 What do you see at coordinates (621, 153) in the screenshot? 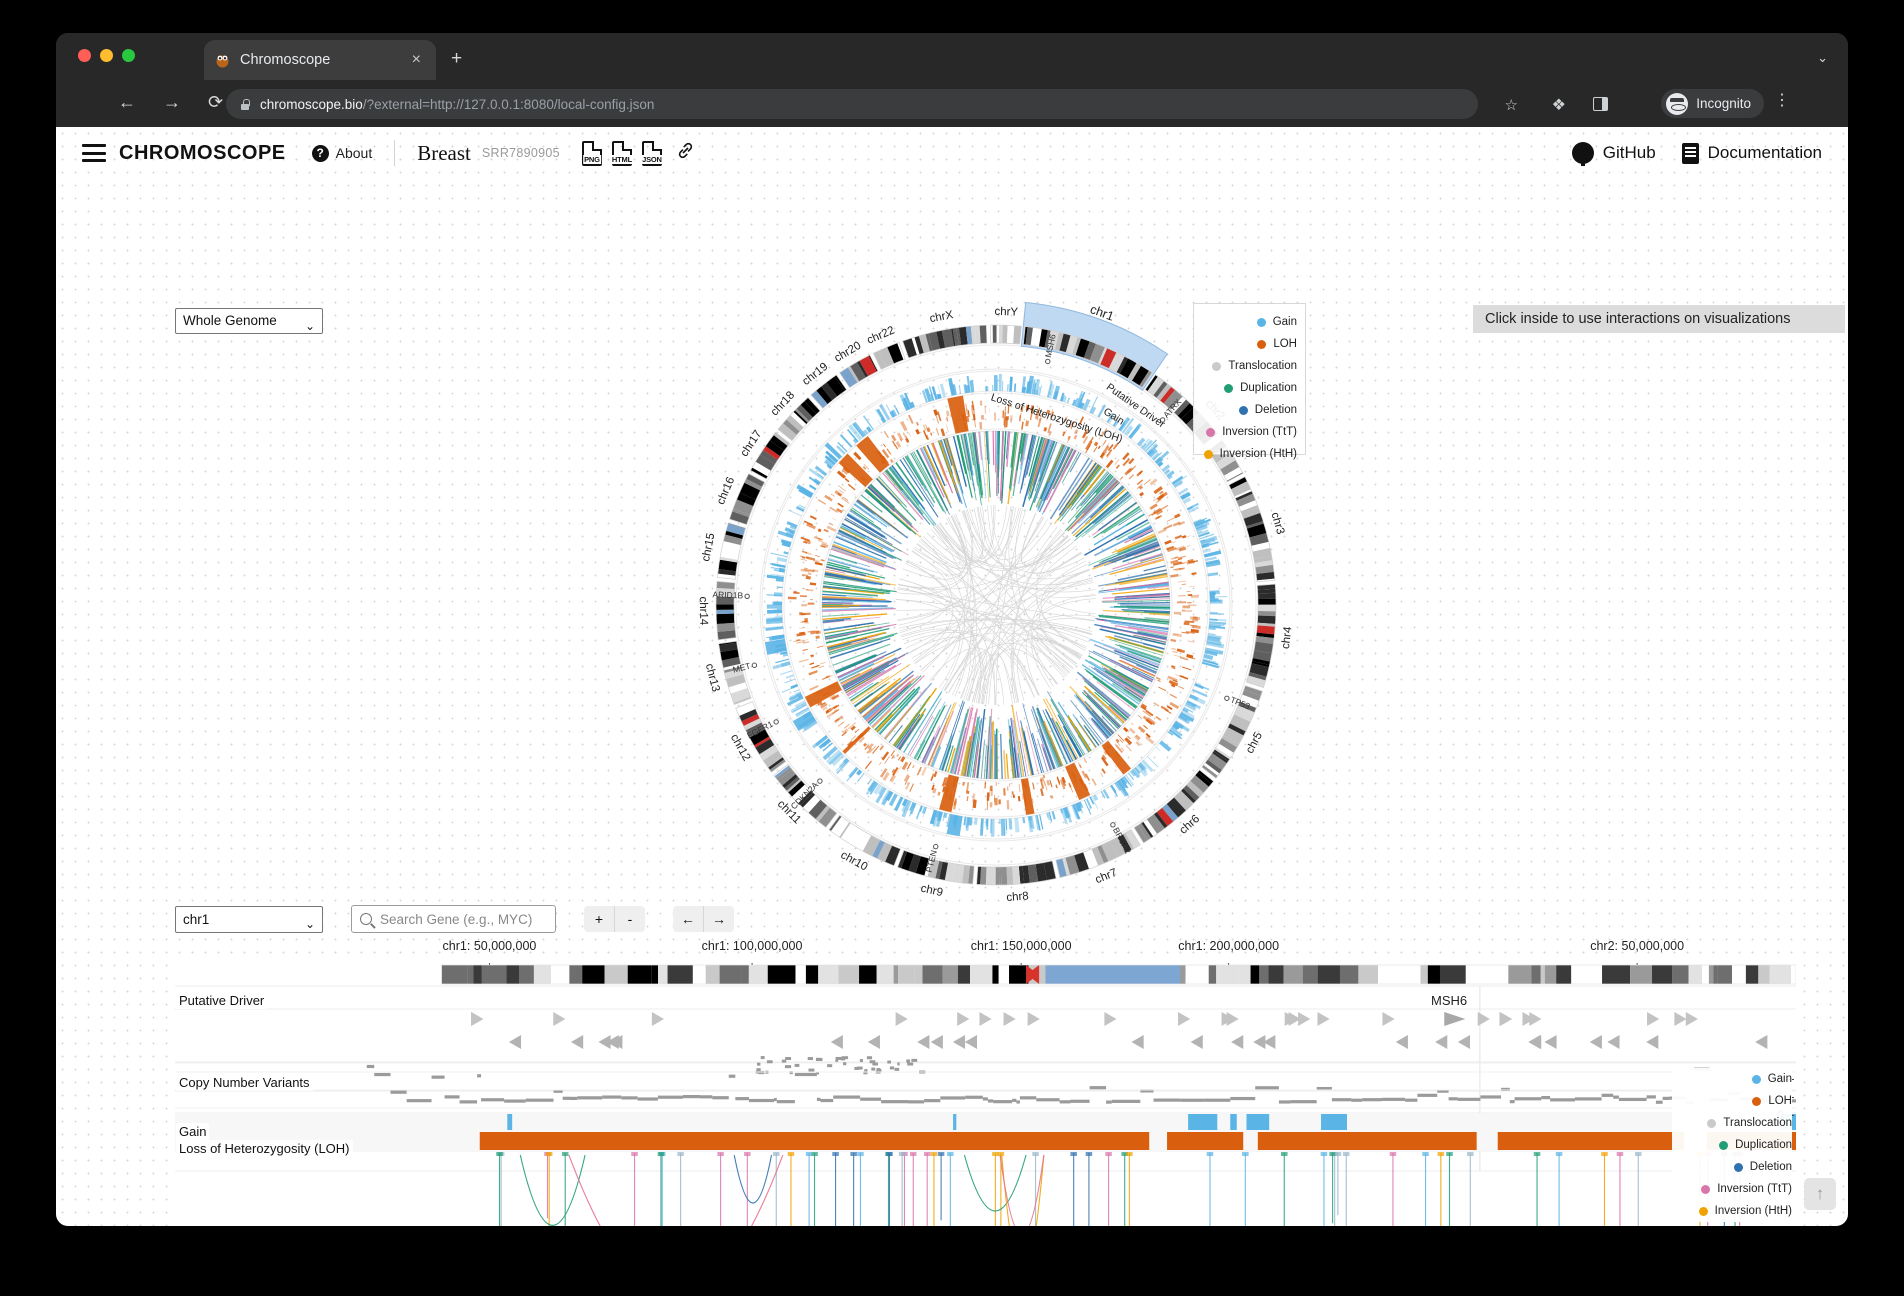
I see `export-html-button: HTML` at bounding box center [621, 153].